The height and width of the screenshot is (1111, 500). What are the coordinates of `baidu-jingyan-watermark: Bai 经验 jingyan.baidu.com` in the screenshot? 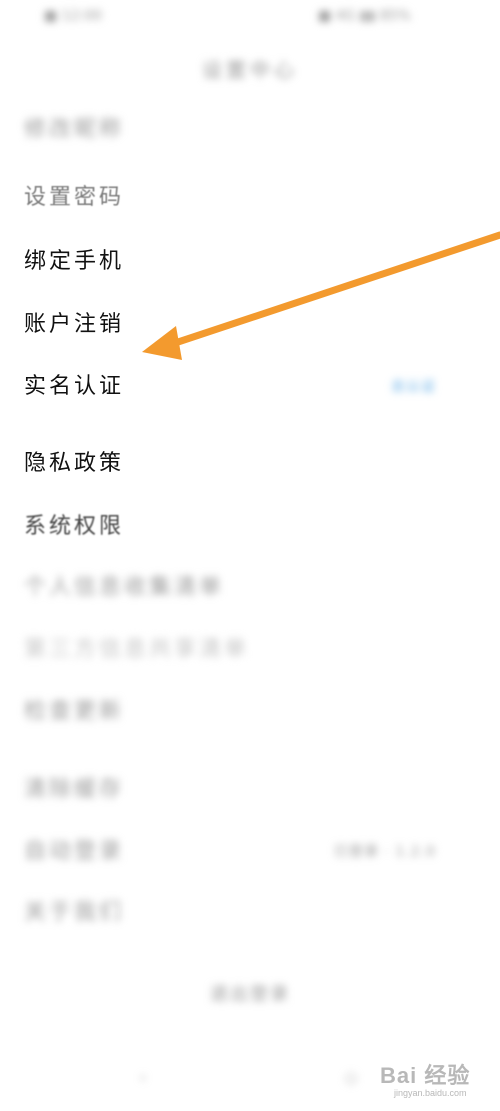 It's located at (437, 1078).